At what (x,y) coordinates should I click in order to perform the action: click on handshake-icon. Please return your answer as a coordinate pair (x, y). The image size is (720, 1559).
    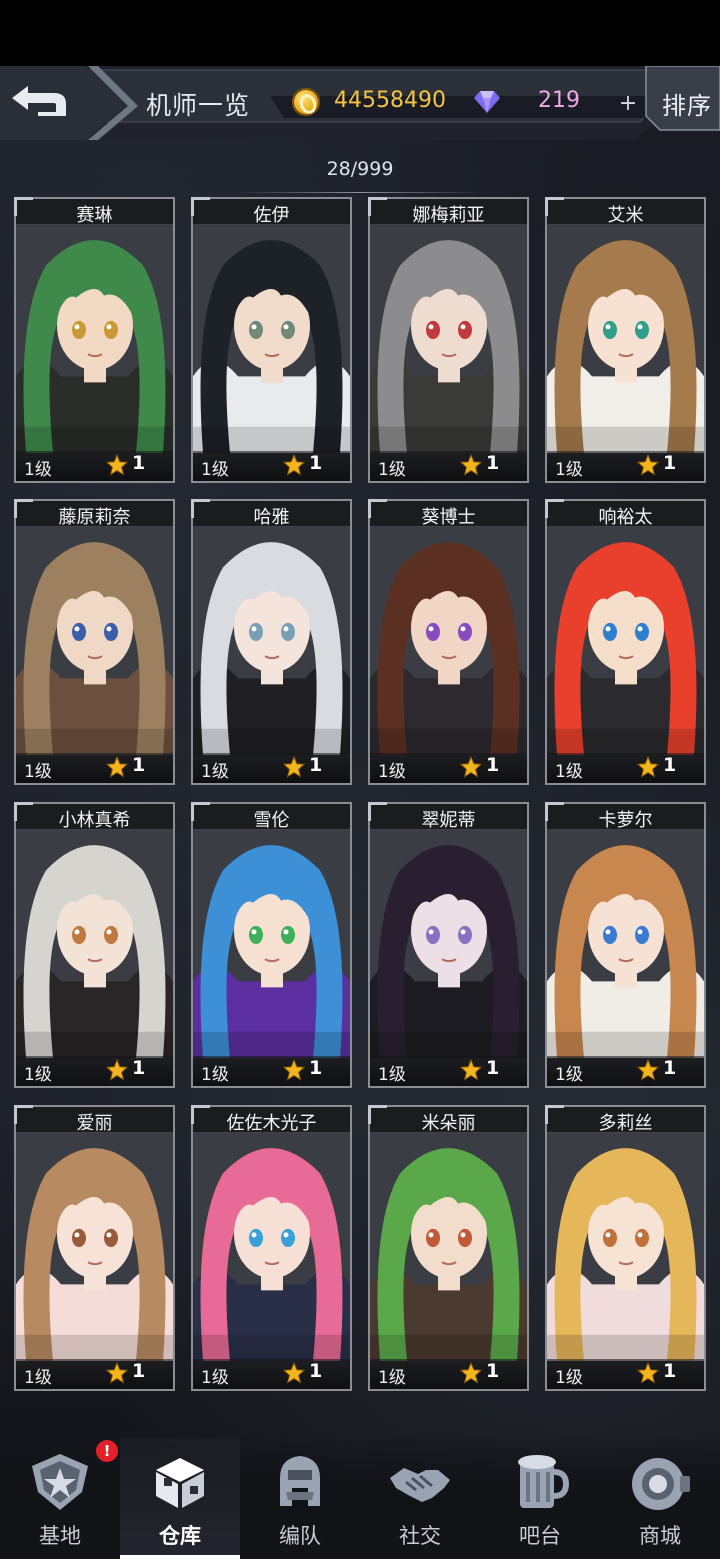
    Looking at the image, I should click on (420, 1482).